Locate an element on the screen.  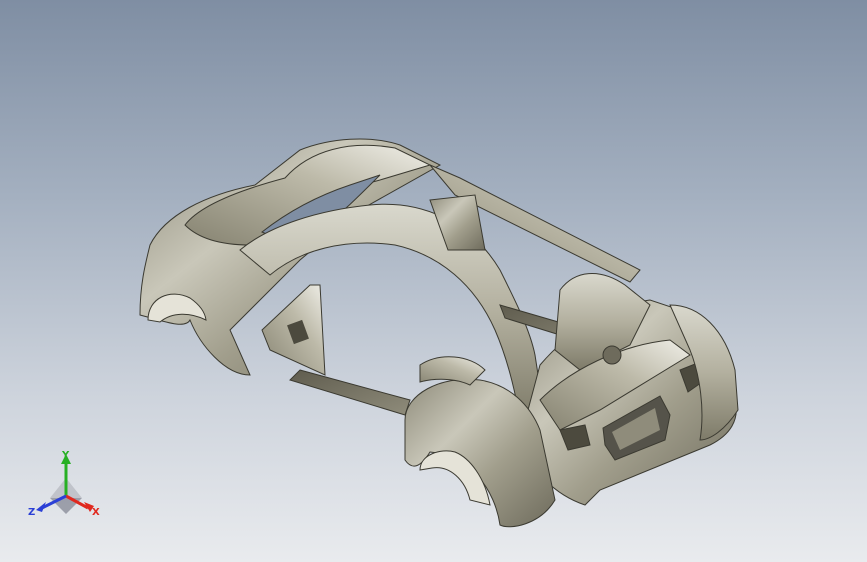
steering-mount is located at coordinates (612, 355).